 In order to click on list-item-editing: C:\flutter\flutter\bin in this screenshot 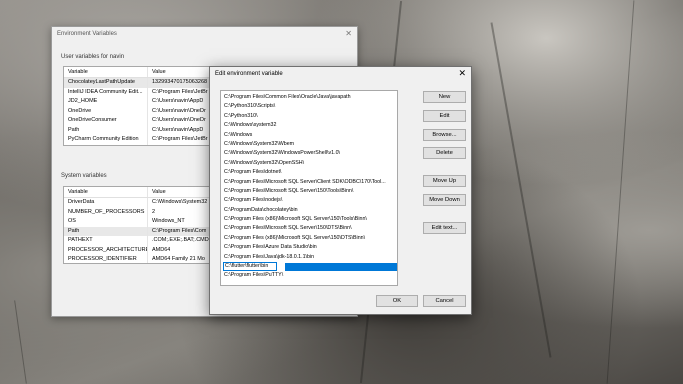, I will do `click(309, 267)`.